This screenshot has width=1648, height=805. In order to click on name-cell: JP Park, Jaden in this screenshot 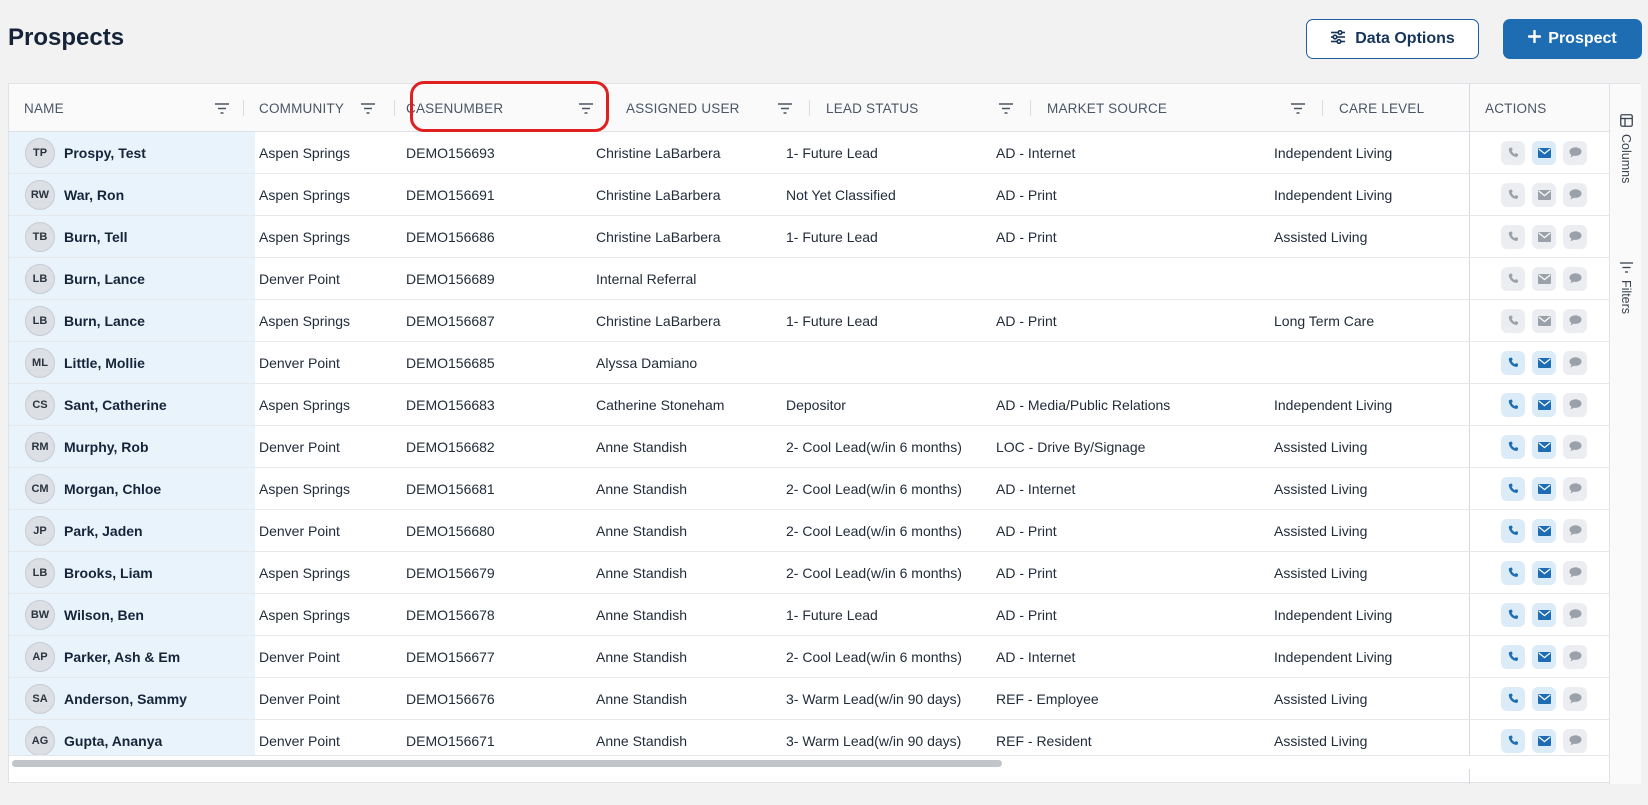, I will do `click(132, 530)`.